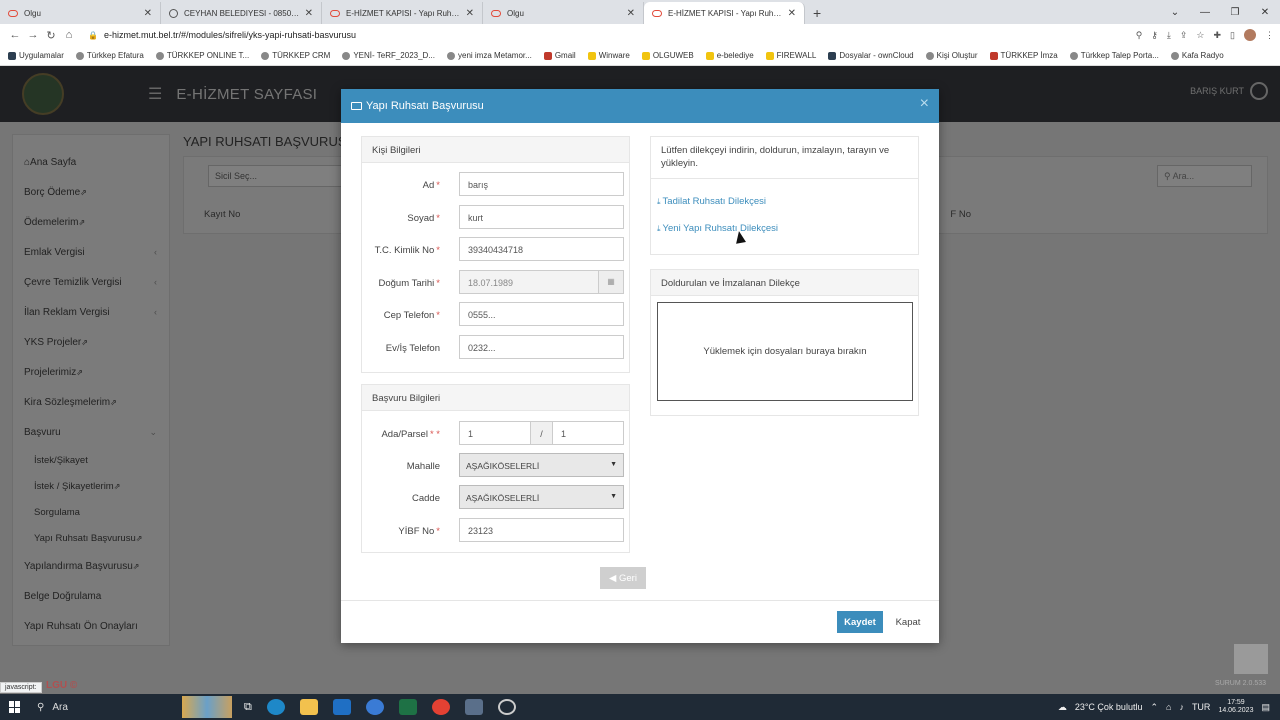 The image size is (1280, 720). I want to click on file-explorer-icon, so click(308, 707).